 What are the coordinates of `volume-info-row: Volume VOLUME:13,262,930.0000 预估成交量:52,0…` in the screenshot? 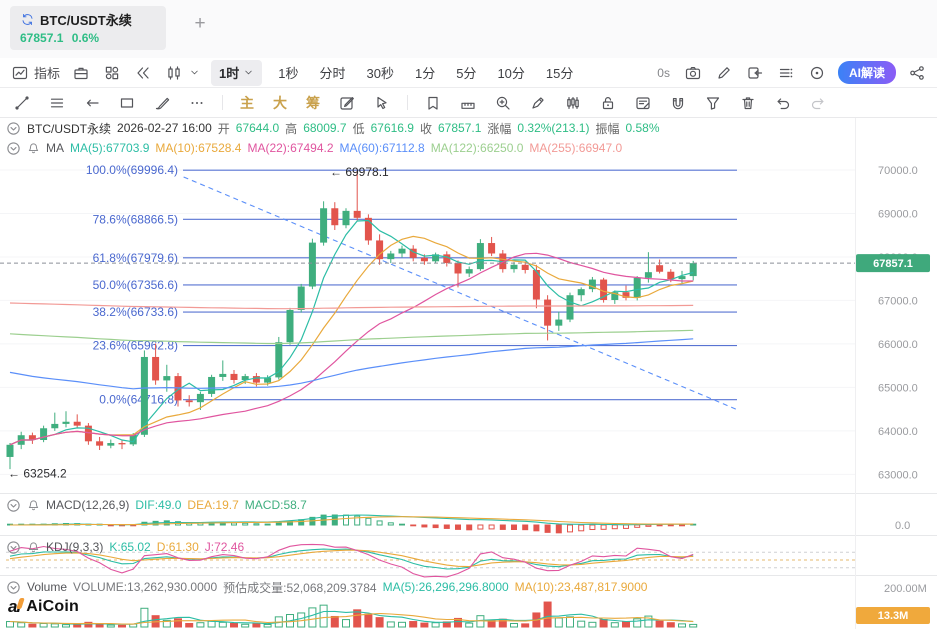 It's located at (326, 587).